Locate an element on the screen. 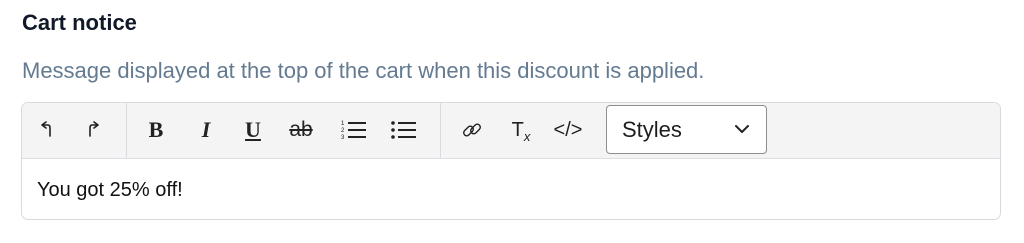  redo-icon is located at coordinates (94, 129).